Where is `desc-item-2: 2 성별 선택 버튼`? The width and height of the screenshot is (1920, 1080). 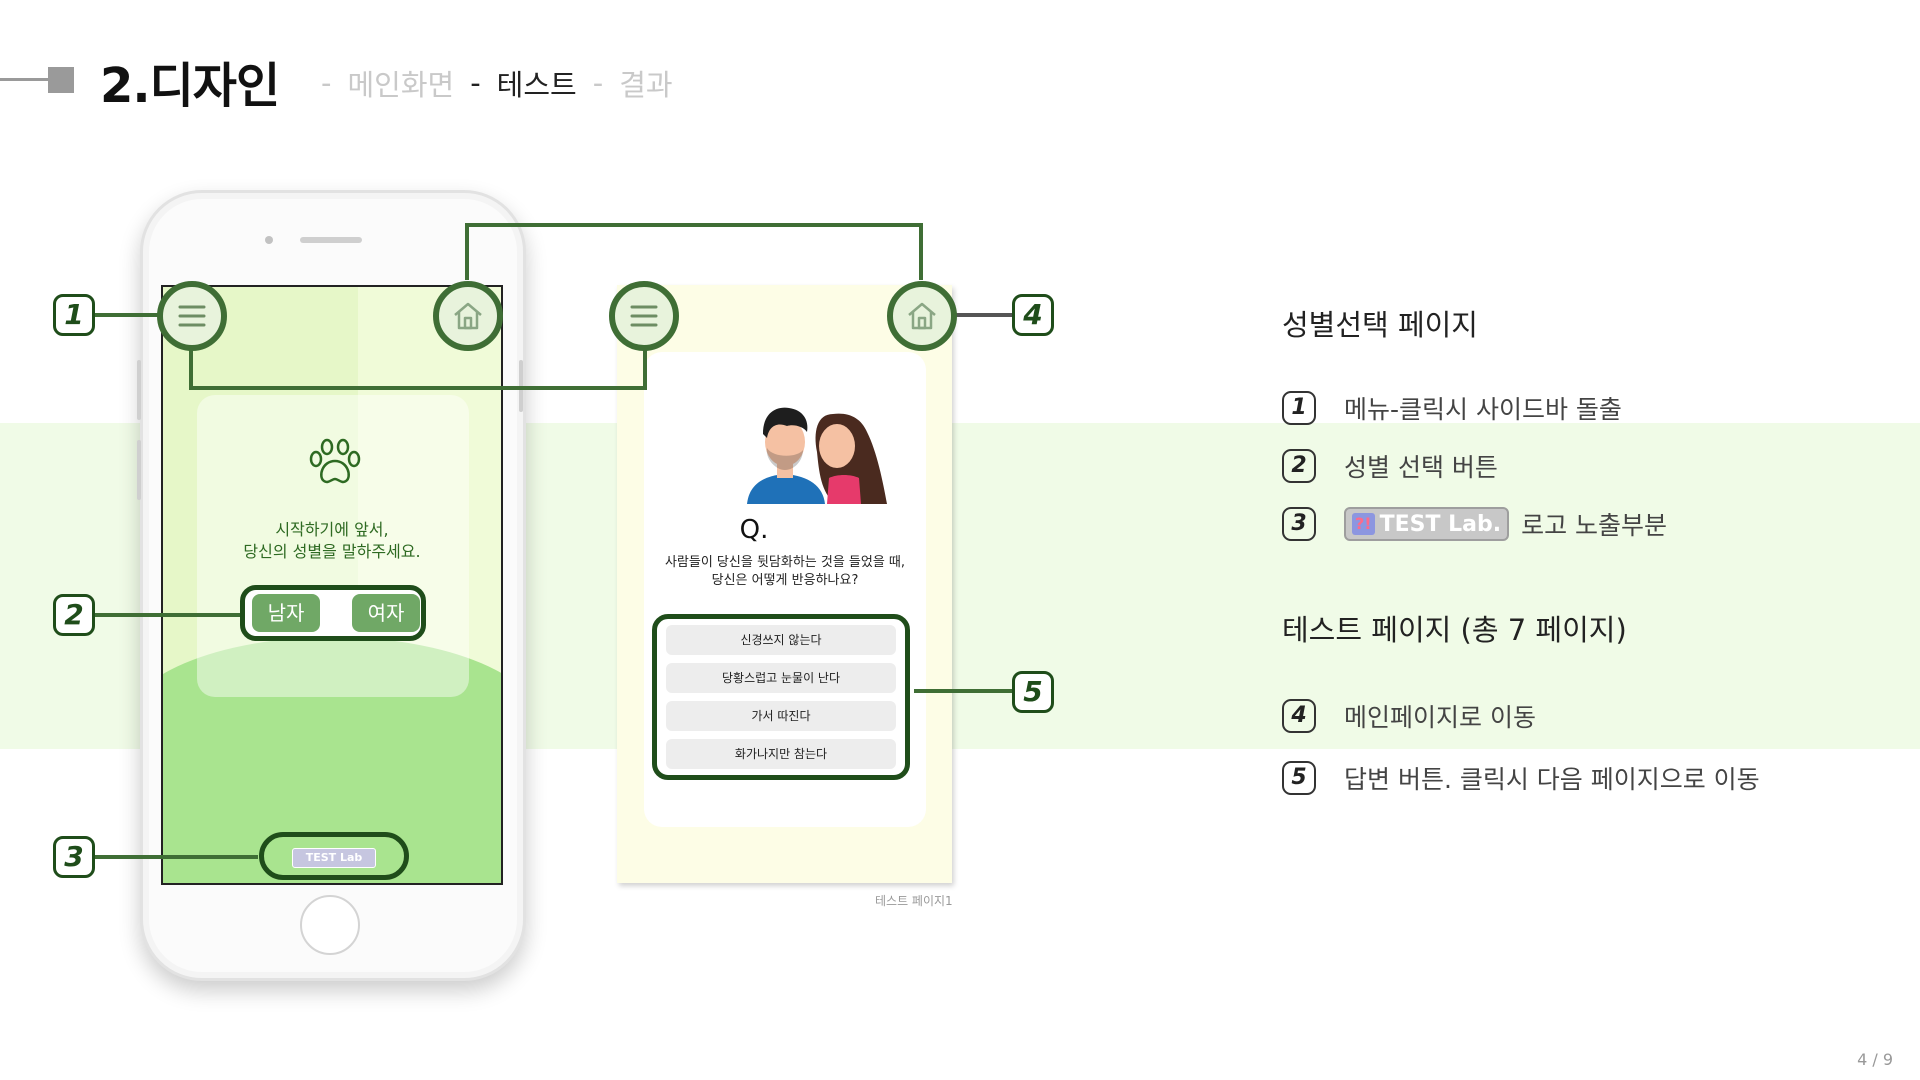 desc-item-2: 2 성별 선택 버튼 is located at coordinates (1390, 466).